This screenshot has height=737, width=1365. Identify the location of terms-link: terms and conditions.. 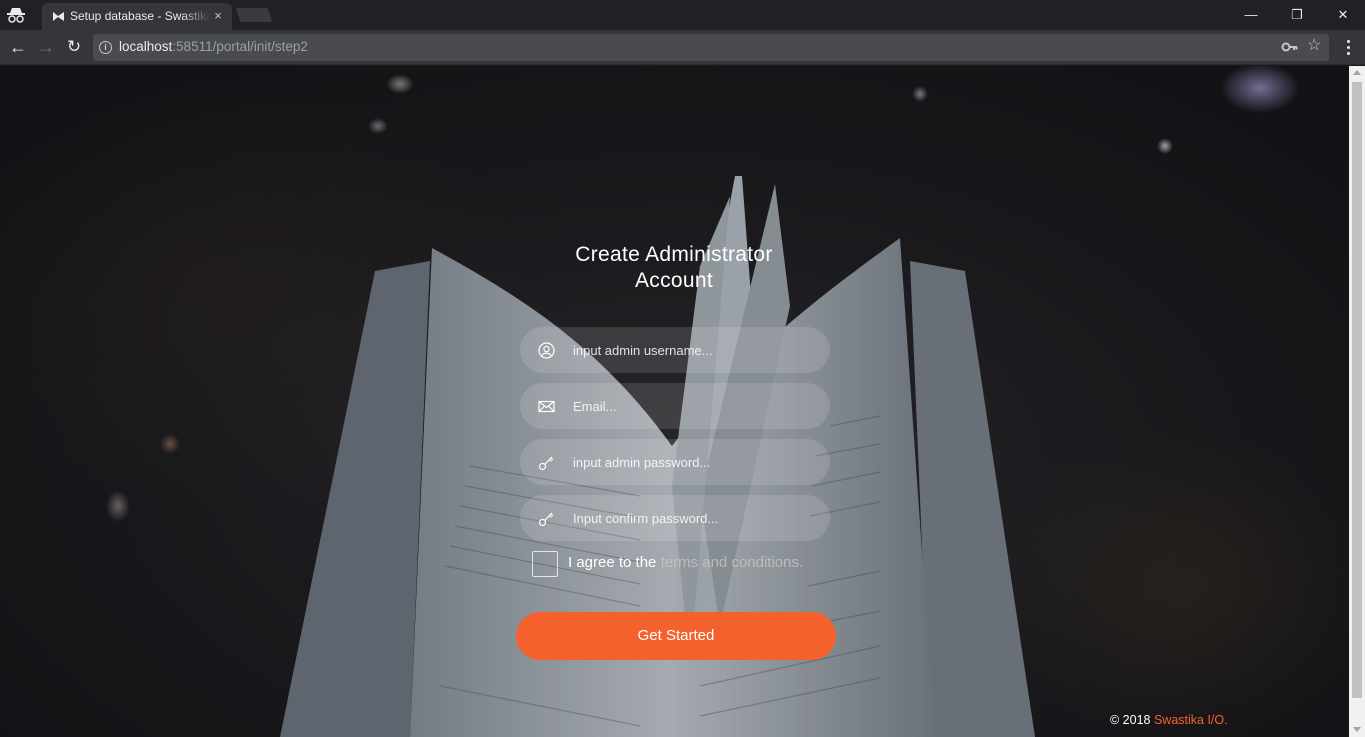
(732, 562).